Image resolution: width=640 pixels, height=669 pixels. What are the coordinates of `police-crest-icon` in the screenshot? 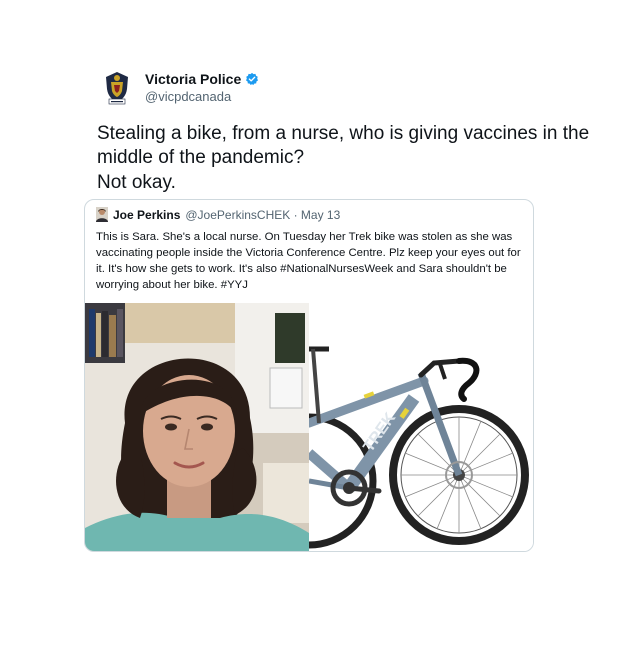 It's located at (117, 88).